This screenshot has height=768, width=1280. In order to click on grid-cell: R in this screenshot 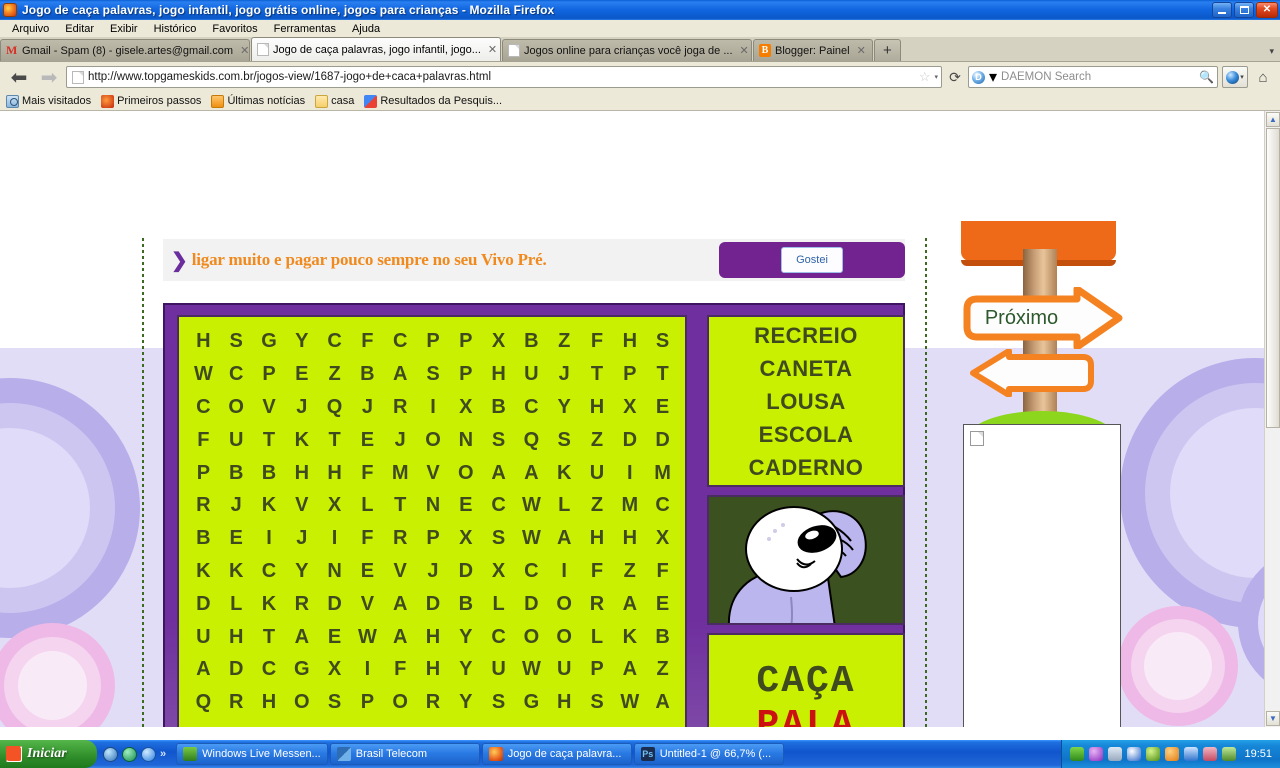, I will do `click(301, 603)`.